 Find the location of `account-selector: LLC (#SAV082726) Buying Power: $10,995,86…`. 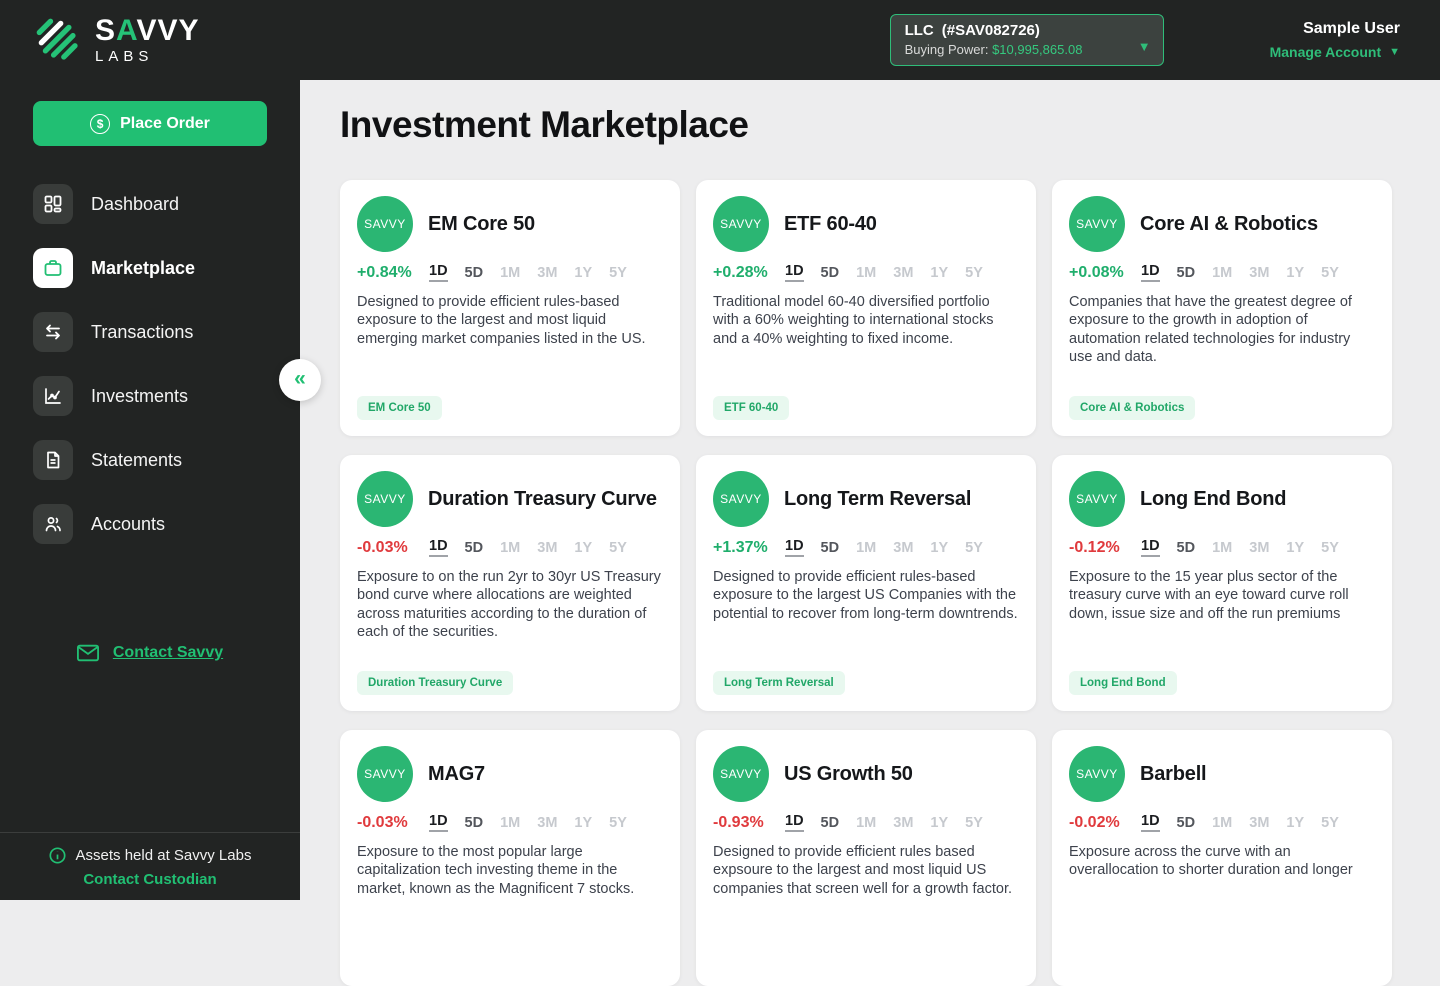

account-selector: LLC (#SAV082726) Buying Power: $10,995,86… is located at coordinates (1026, 40).